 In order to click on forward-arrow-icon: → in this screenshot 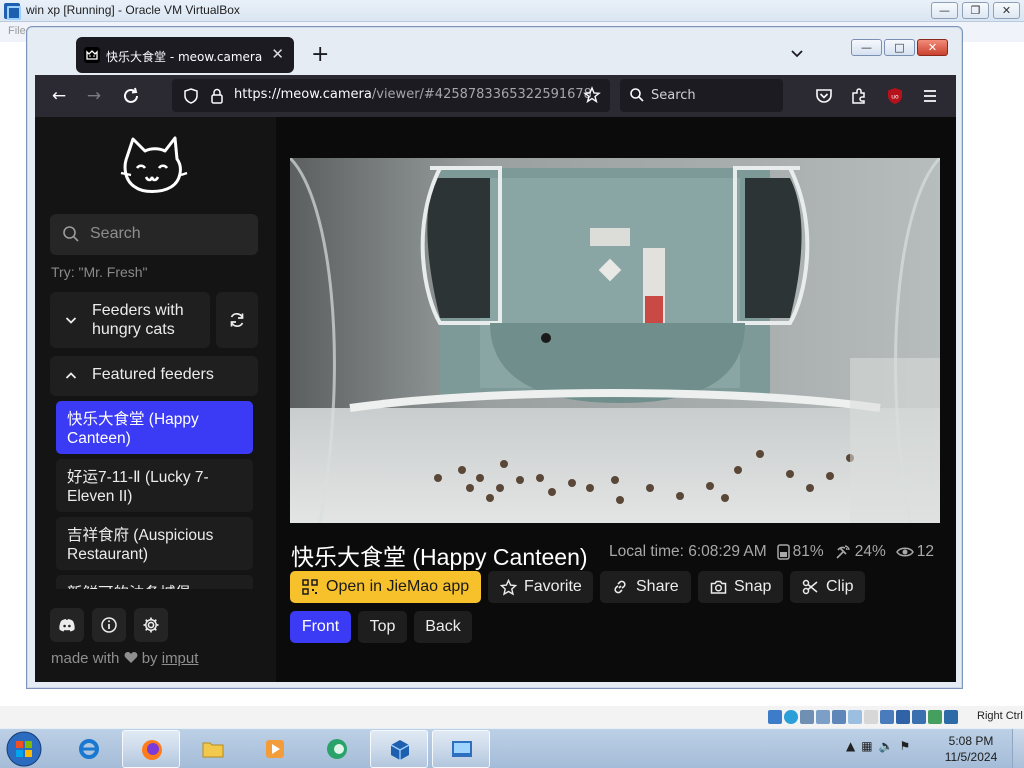, I will do `click(94, 96)`.